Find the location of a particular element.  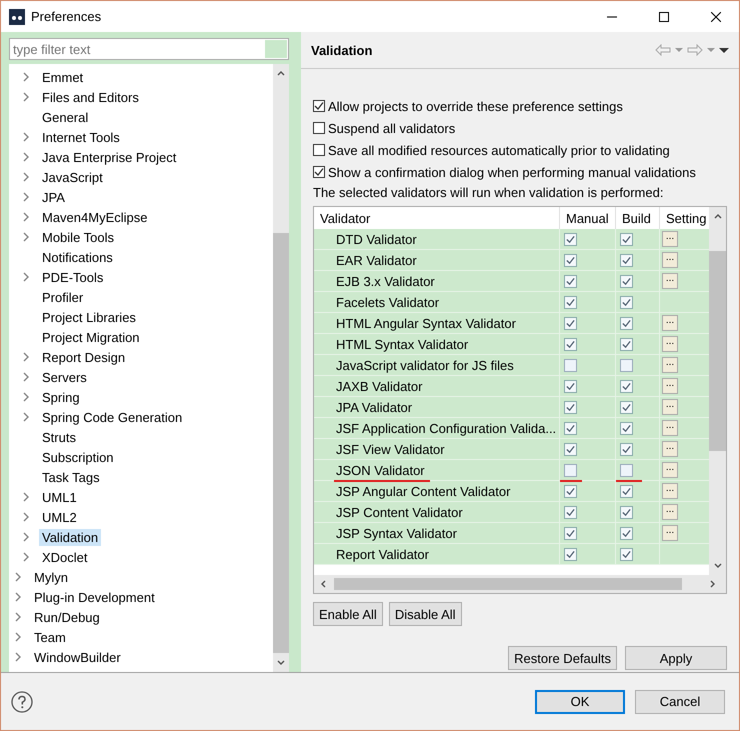

tree-item: Report Design is located at coordinates (83, 357).